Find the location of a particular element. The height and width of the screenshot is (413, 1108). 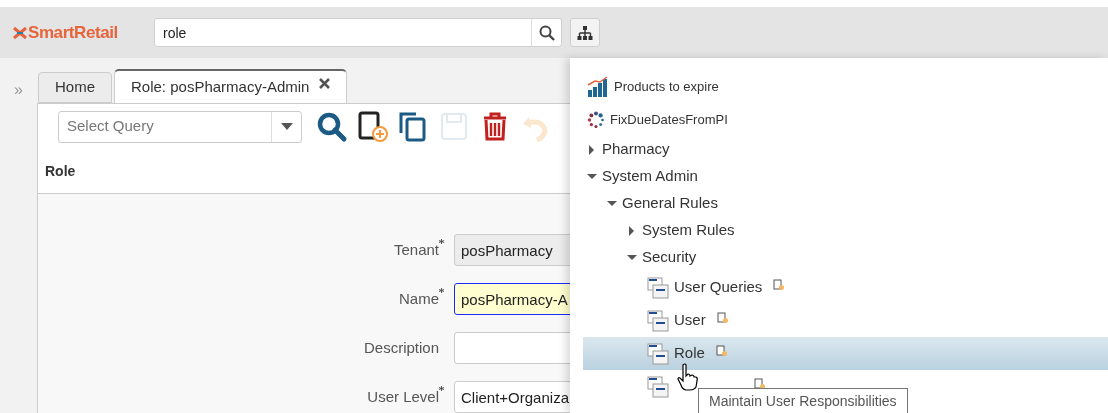

field-label: Tenant is located at coordinates (416, 249).